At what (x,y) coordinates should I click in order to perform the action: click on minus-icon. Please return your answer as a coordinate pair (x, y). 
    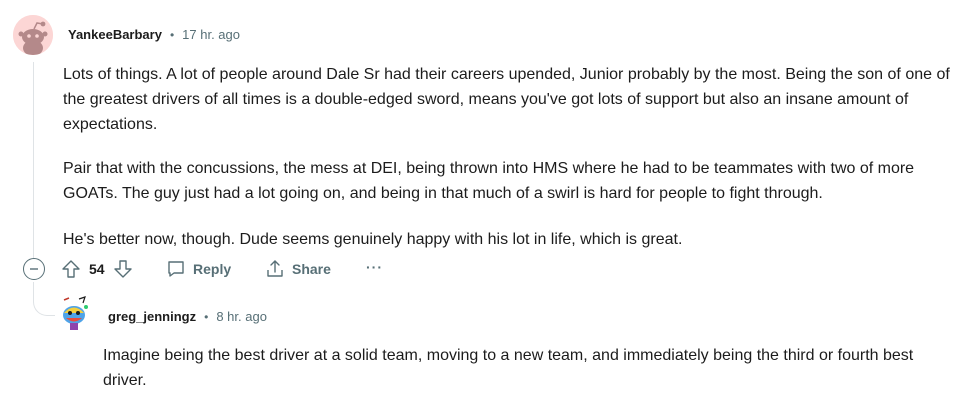
    Looking at the image, I should click on (34, 269).